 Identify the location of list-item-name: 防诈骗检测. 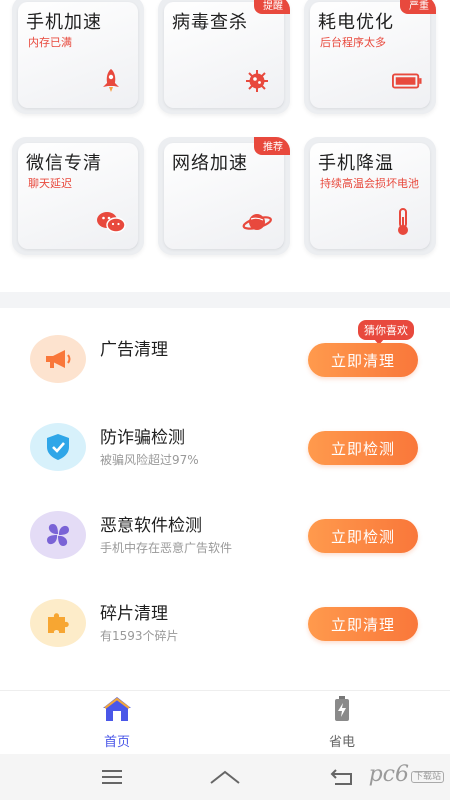
(142, 438).